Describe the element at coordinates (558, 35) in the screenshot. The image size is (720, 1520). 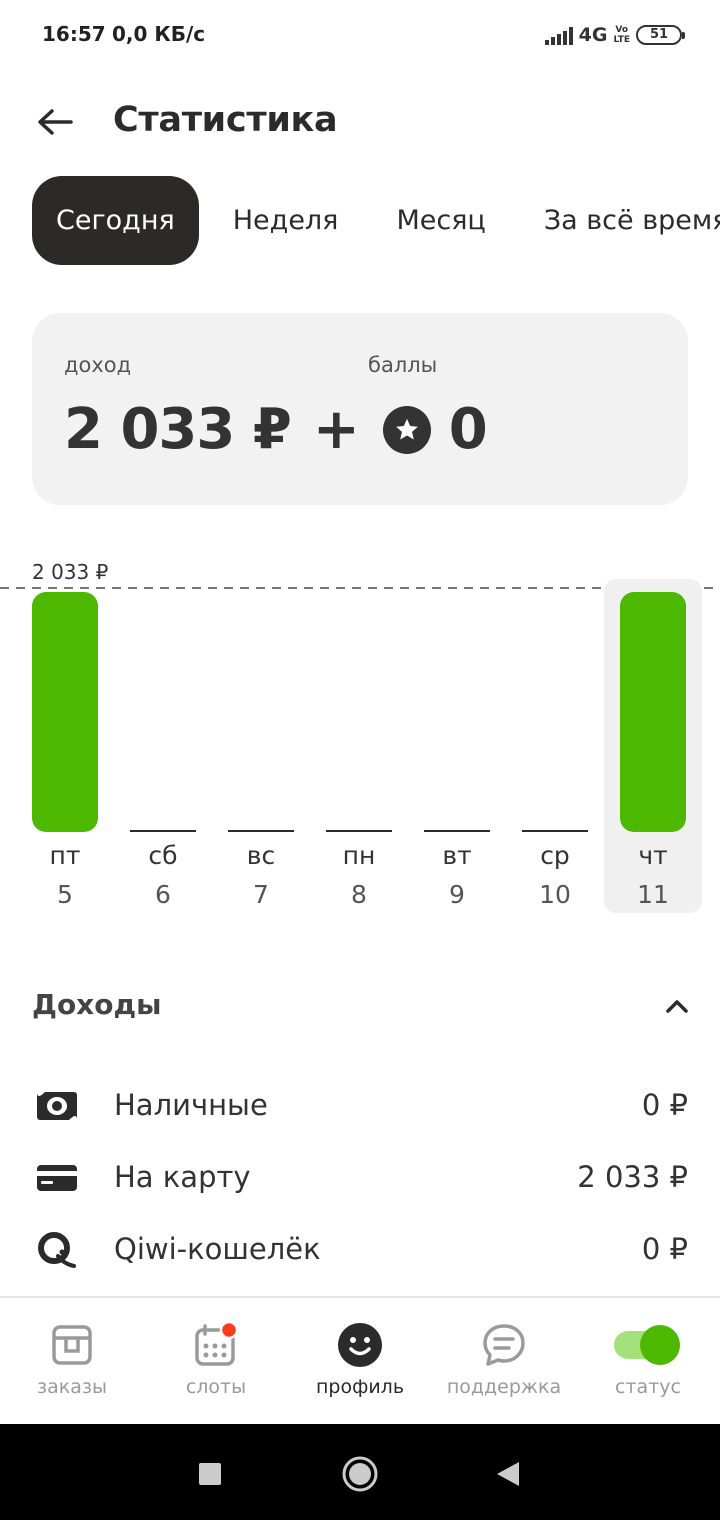
I see `signal-icon` at that location.